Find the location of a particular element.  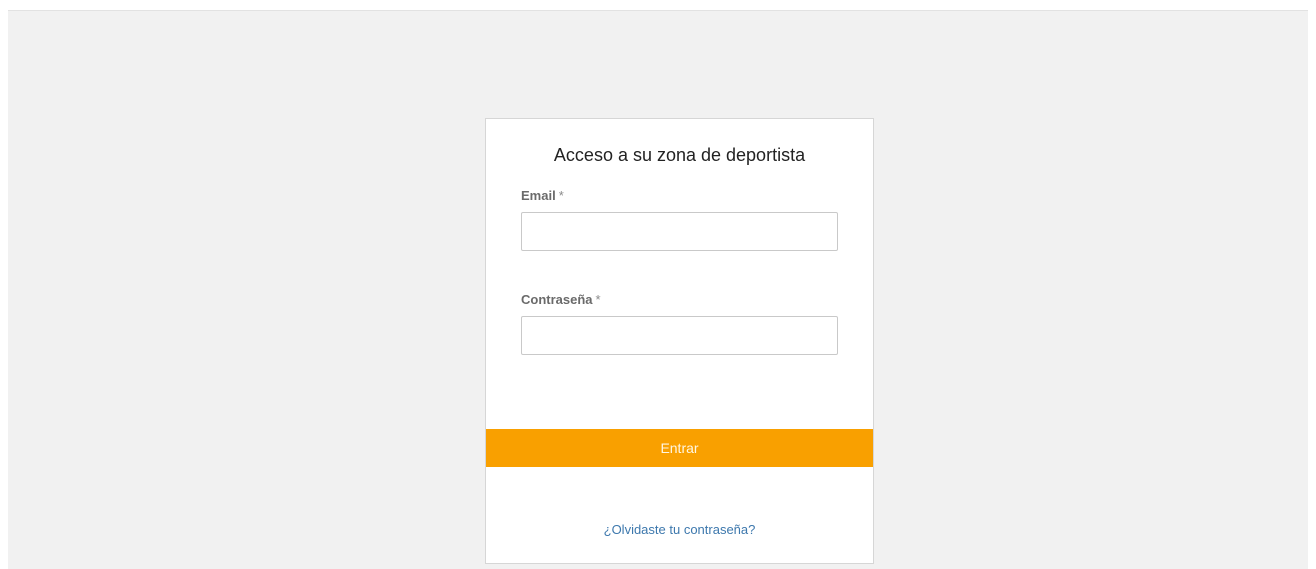

password-label: Contraseña * is located at coordinates (561, 299).